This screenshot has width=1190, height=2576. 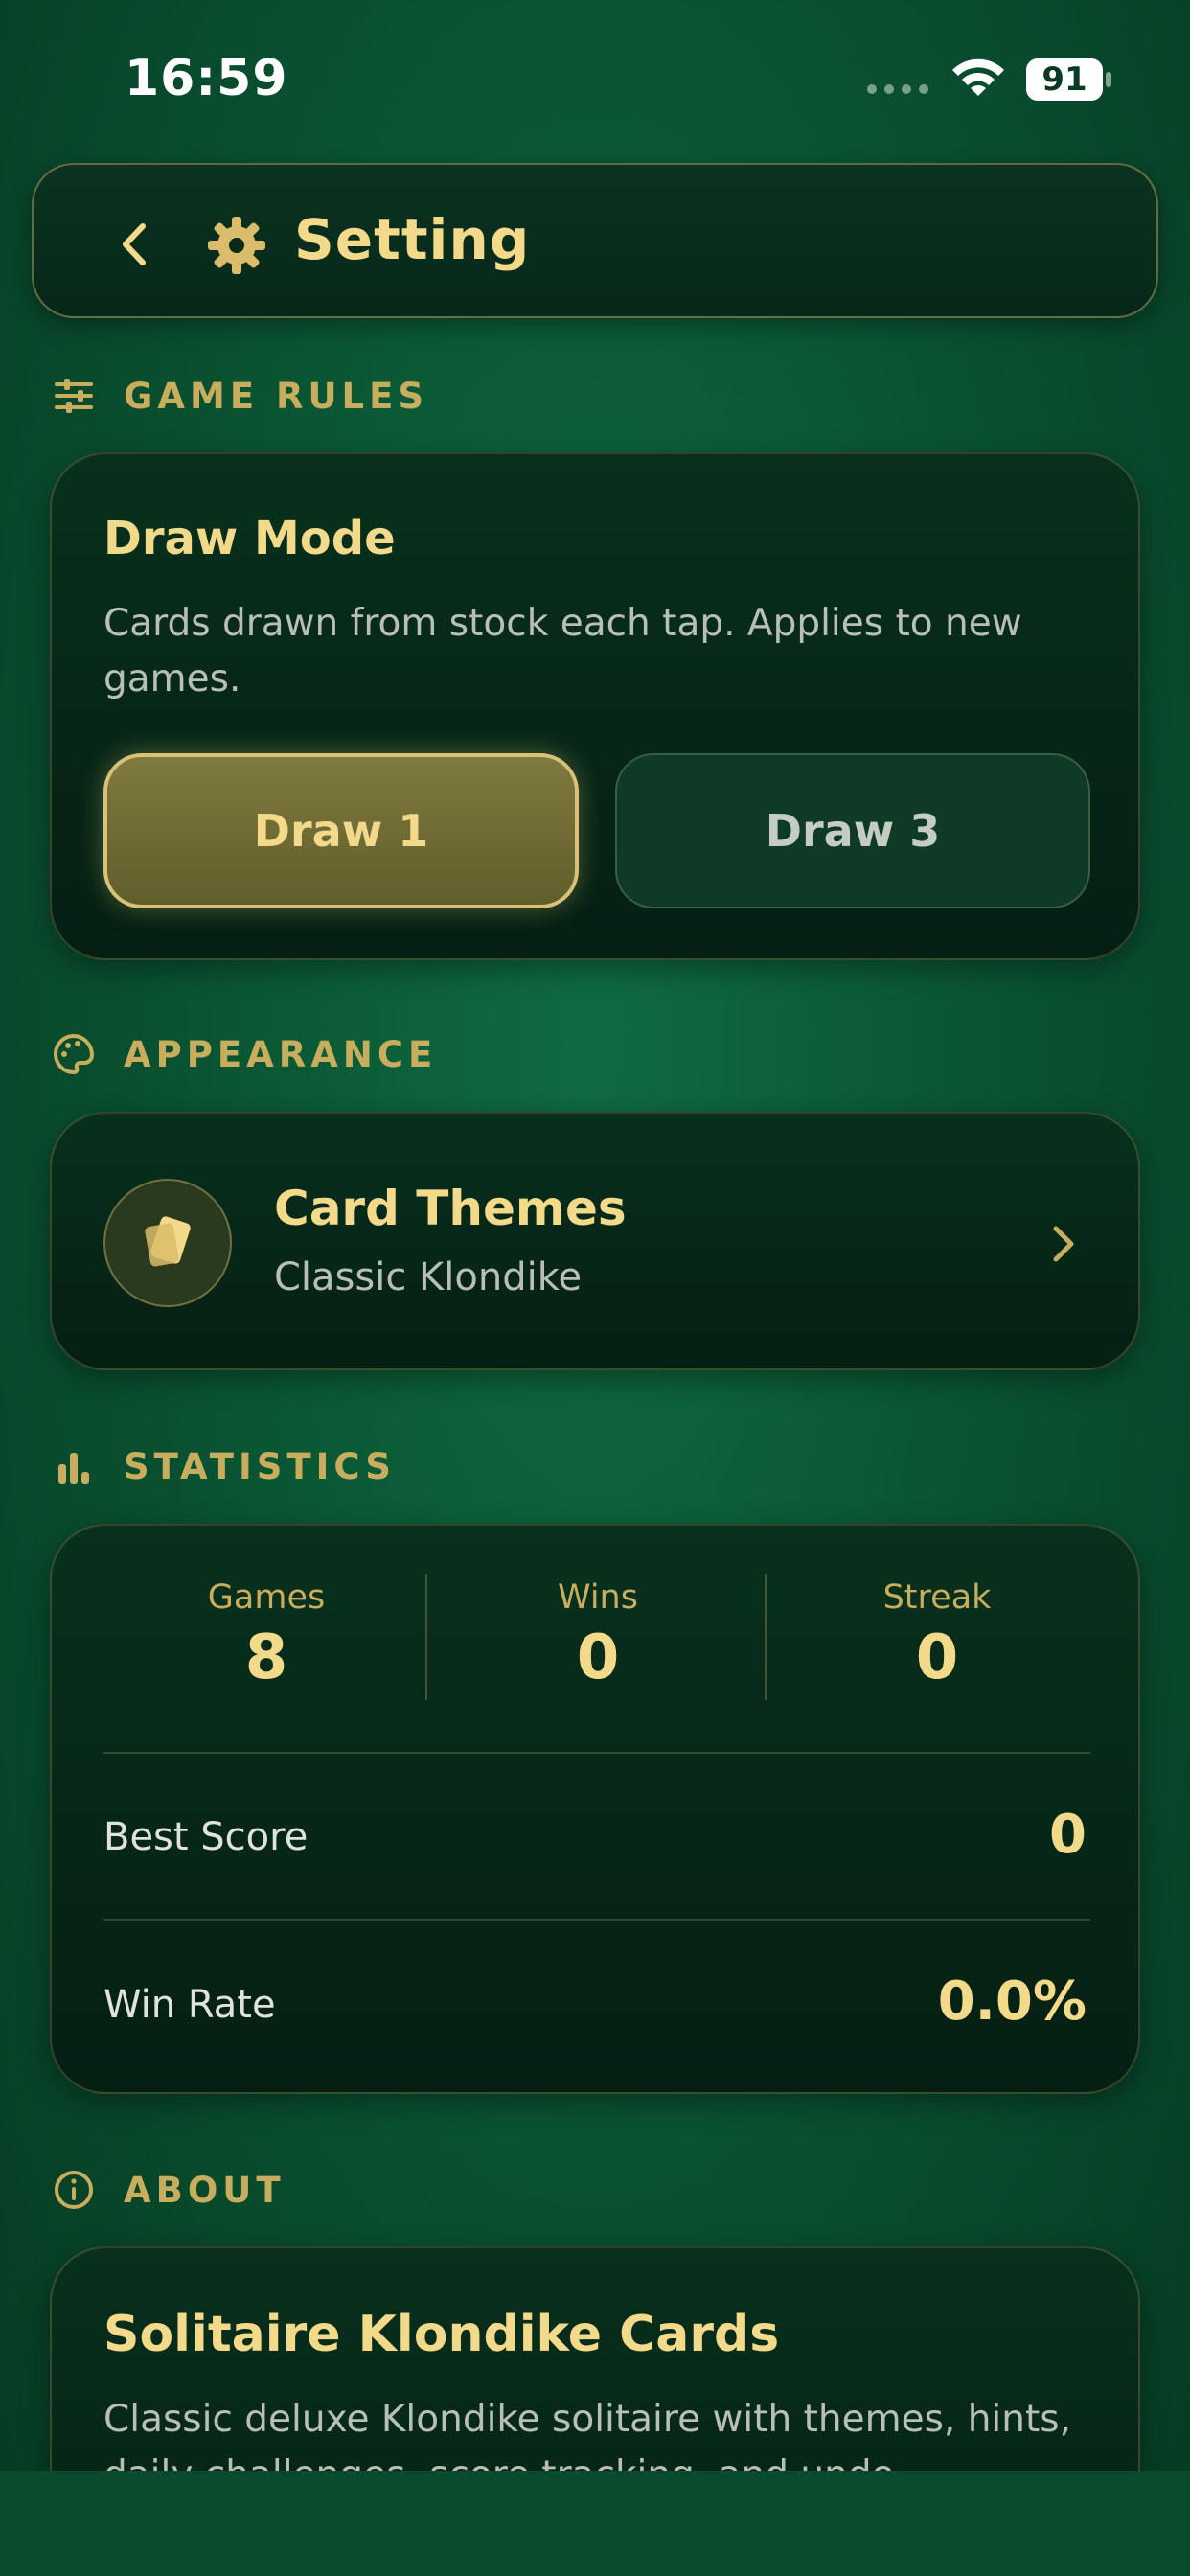 I want to click on stat-streak: Streak 0, so click(x=937, y=1635).